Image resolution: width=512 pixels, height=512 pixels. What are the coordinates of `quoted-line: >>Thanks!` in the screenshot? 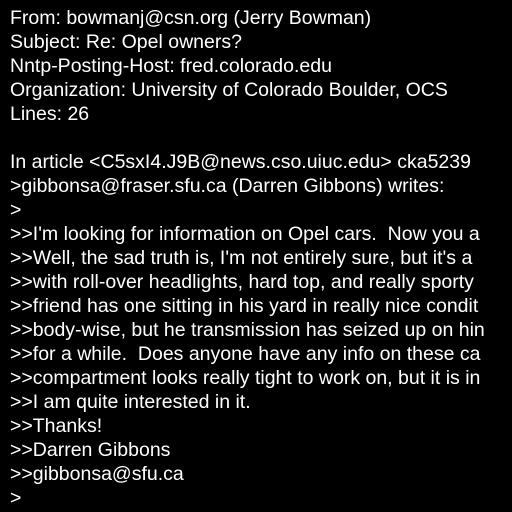 It's located at (56, 426).